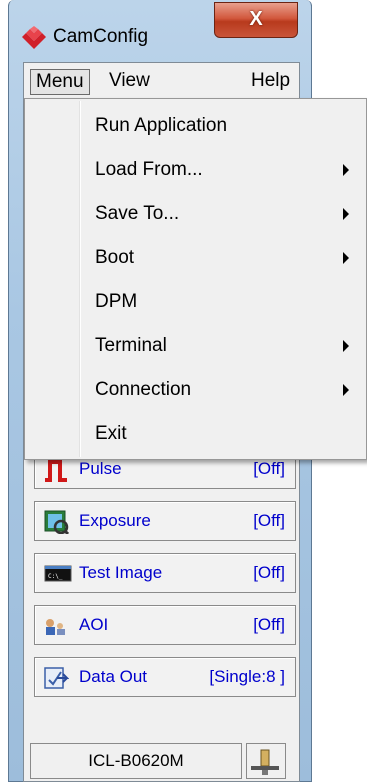 Image resolution: width=367 pixels, height=782 pixels. I want to click on test-image-status: [Off], so click(269, 572).